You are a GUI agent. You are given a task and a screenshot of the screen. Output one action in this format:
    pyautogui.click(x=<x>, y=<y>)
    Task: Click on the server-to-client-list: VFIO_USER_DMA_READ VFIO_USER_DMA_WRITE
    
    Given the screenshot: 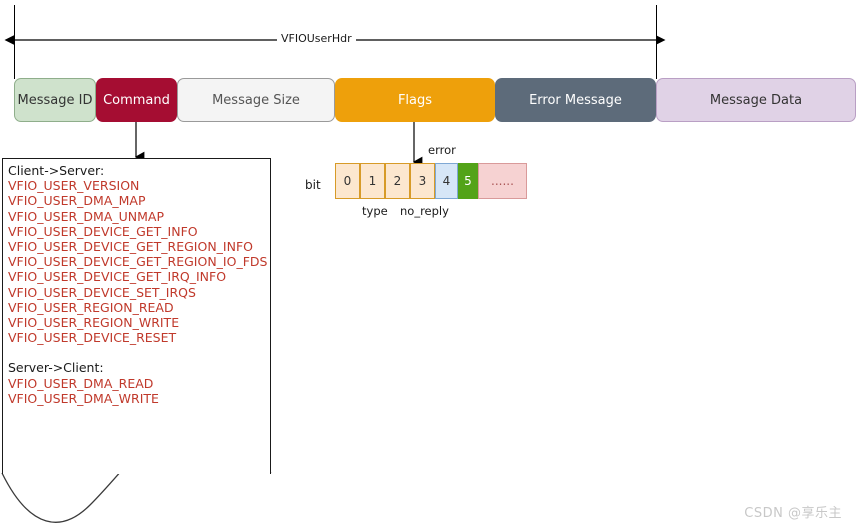 What is the action you would take?
    pyautogui.click(x=139, y=391)
    